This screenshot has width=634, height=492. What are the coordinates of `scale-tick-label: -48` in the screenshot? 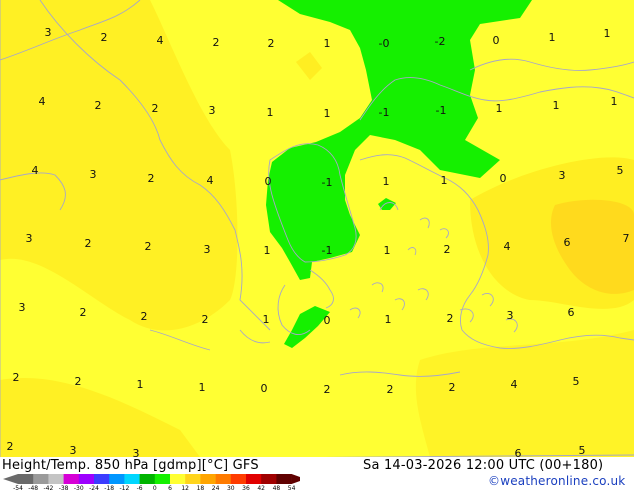 It's located at (33, 488).